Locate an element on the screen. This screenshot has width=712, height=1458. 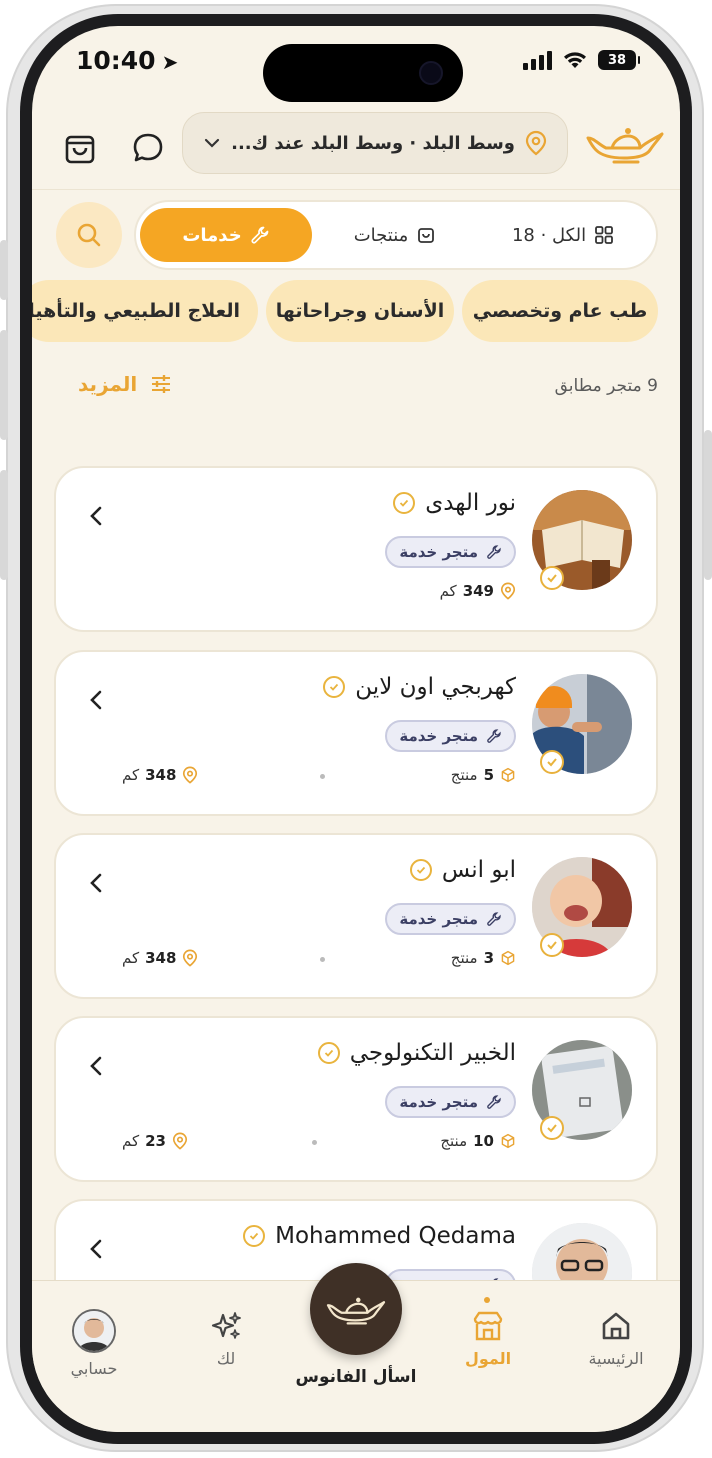
battery-level: 38 is located at coordinates (617, 60).